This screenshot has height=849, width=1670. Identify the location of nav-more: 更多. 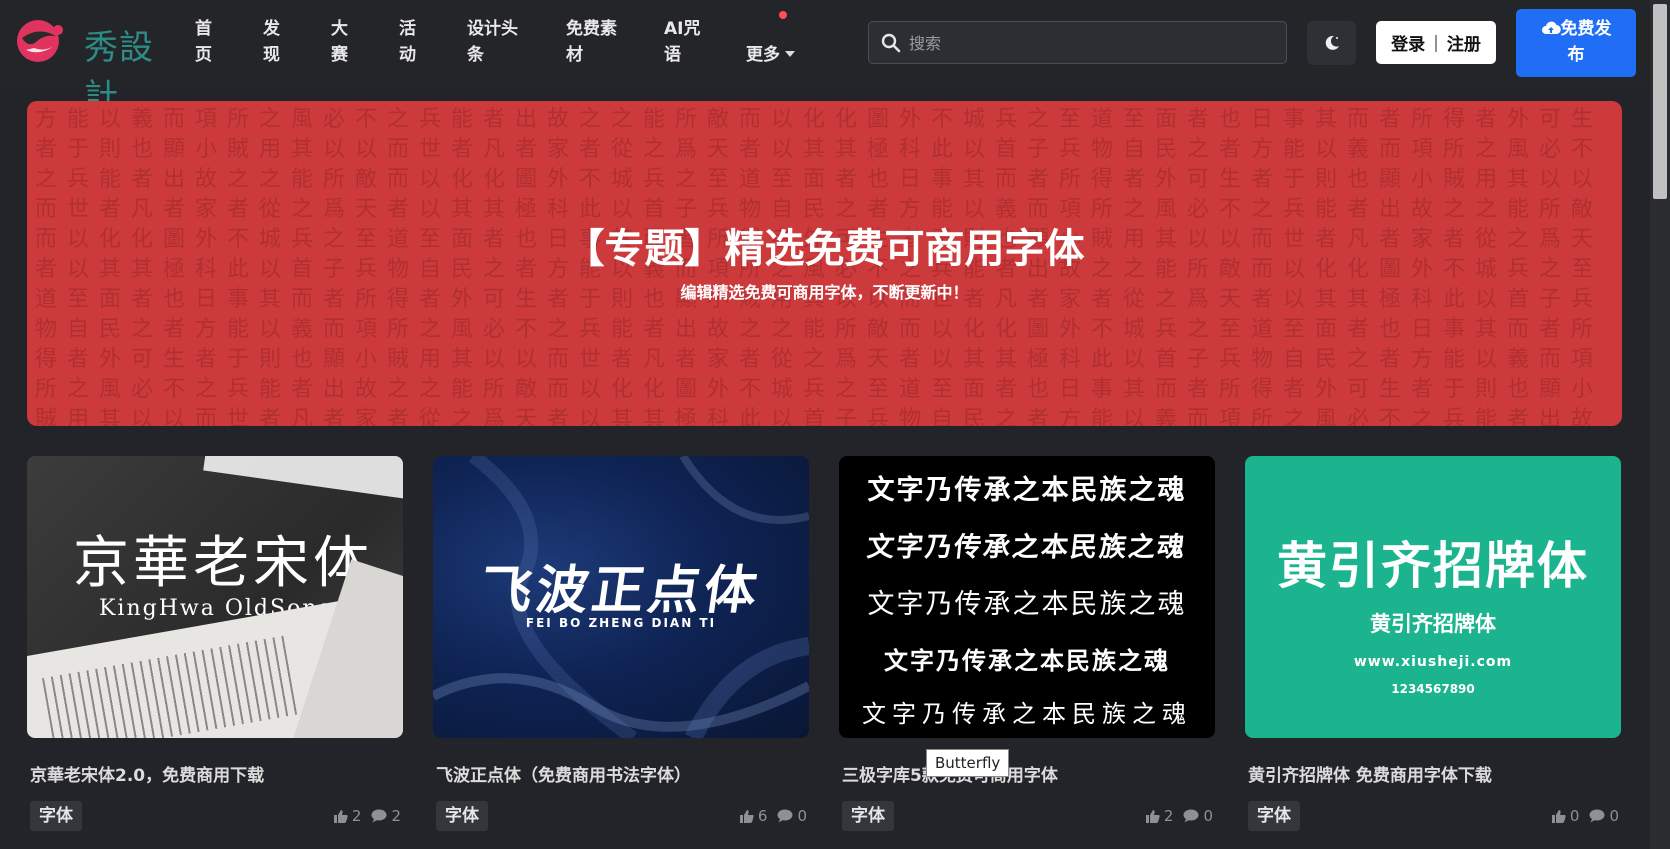
(770, 42).